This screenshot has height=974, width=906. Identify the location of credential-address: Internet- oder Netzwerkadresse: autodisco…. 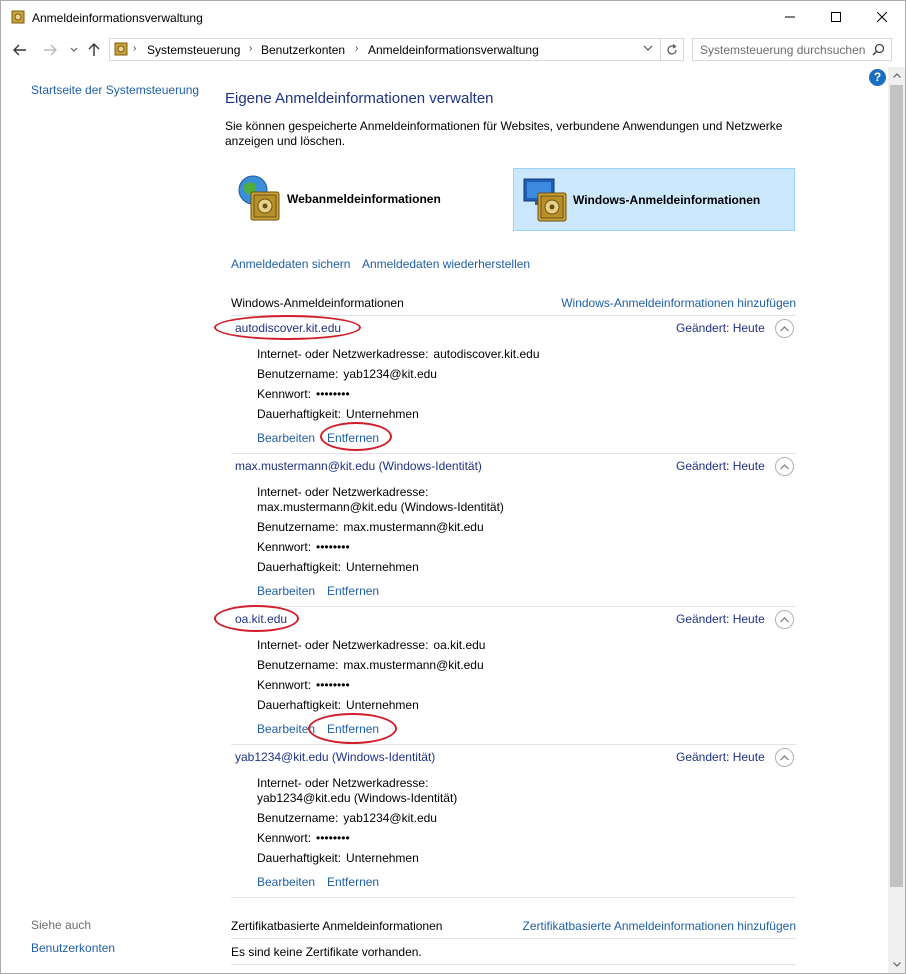
(398, 354).